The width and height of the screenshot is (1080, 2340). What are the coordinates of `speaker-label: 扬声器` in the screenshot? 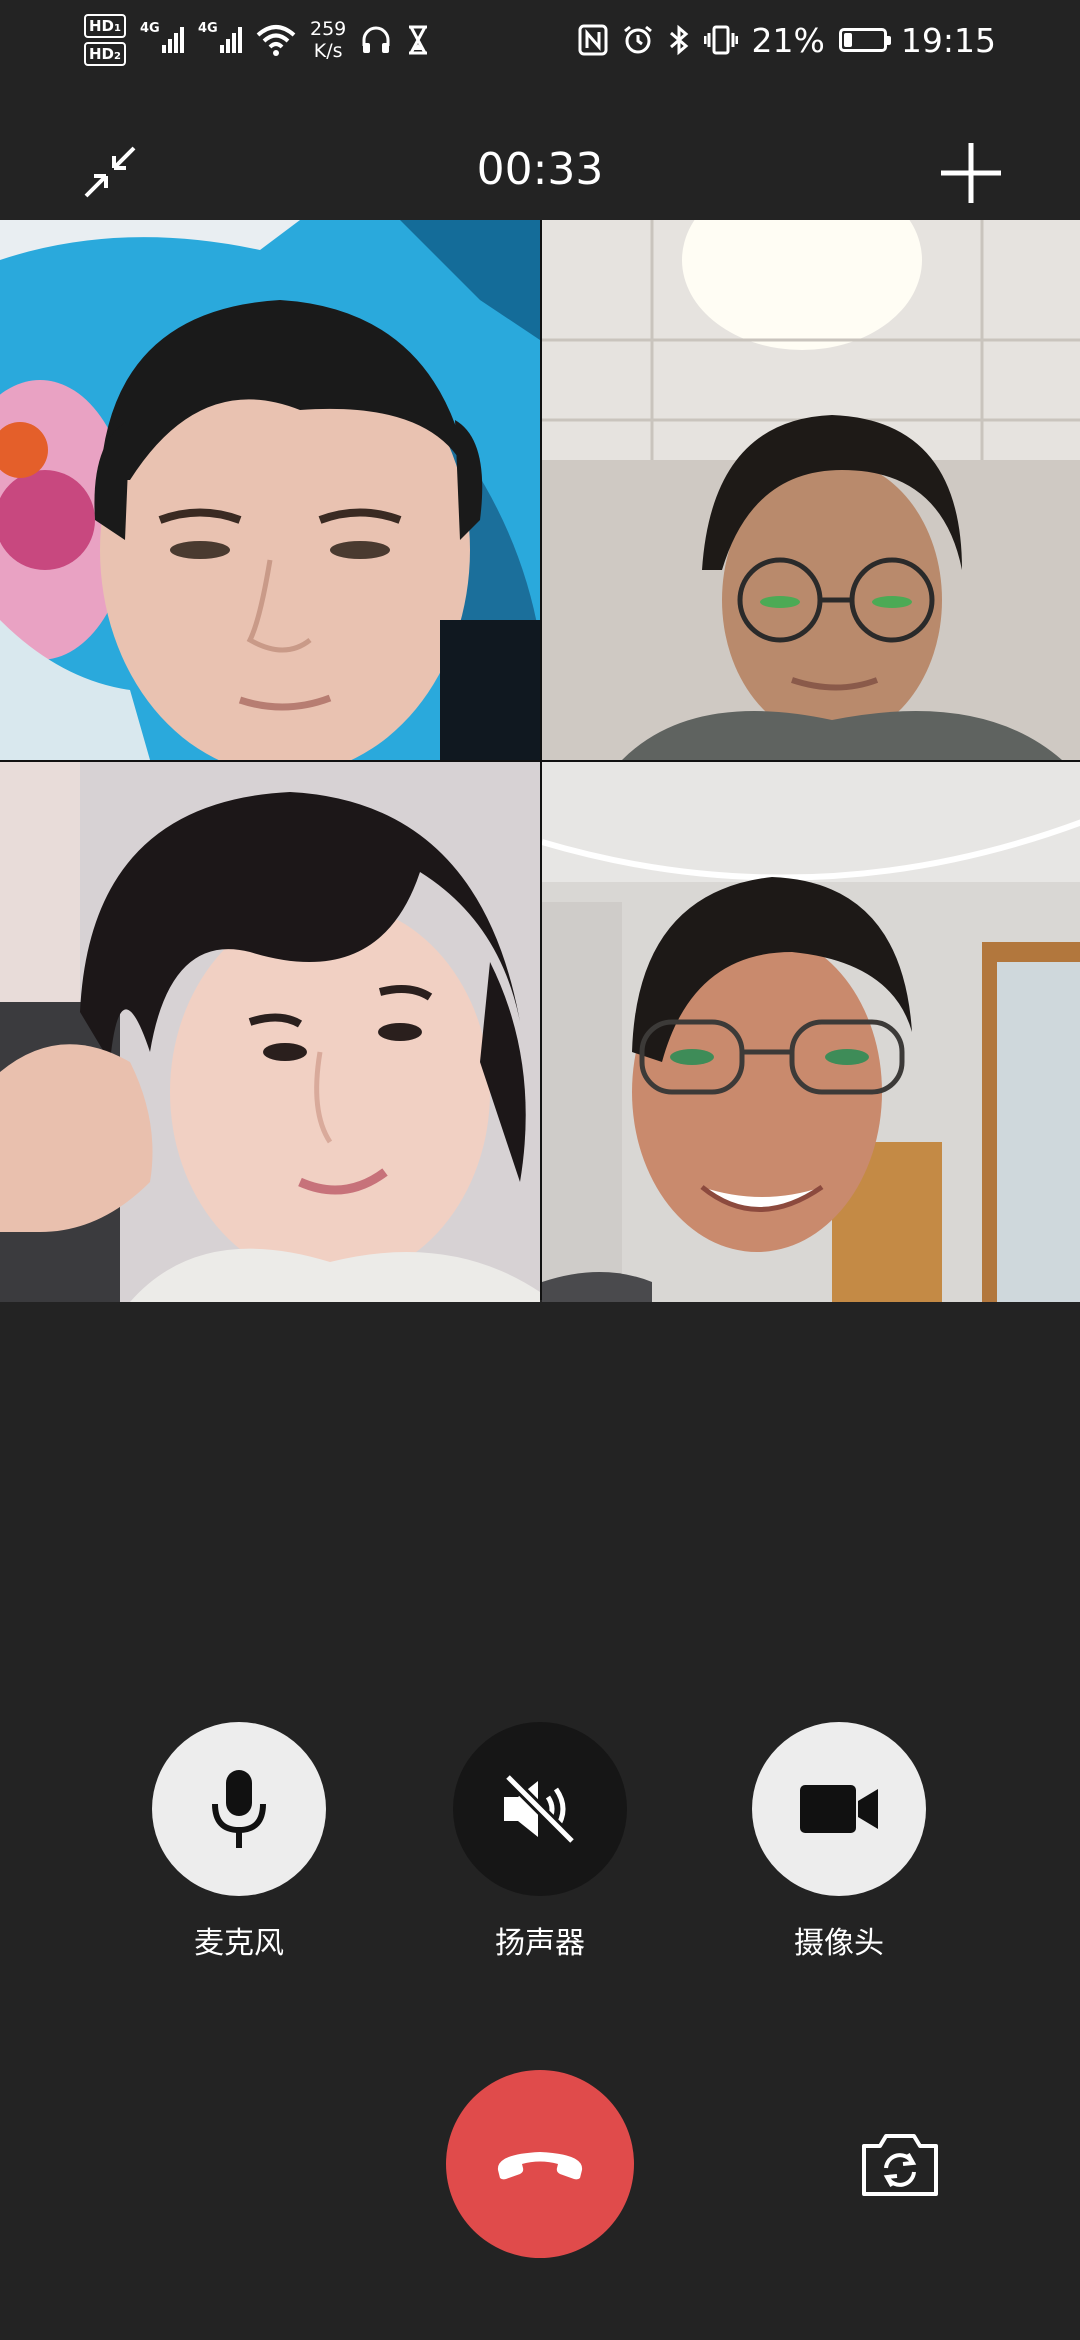 It's located at (540, 1943).